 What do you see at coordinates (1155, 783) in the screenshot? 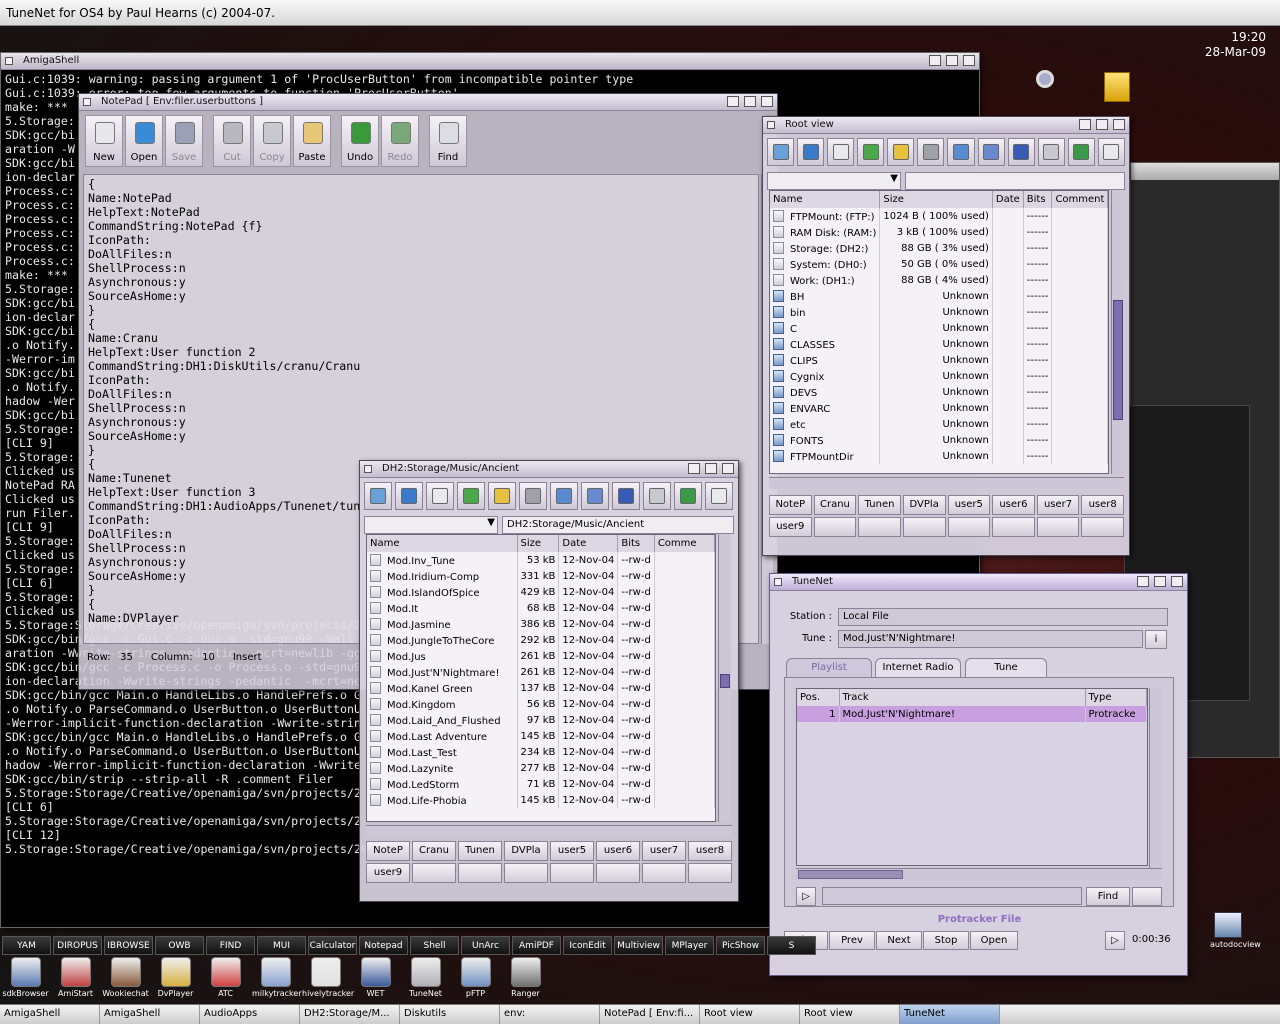
I see `playlist-vscroll` at bounding box center [1155, 783].